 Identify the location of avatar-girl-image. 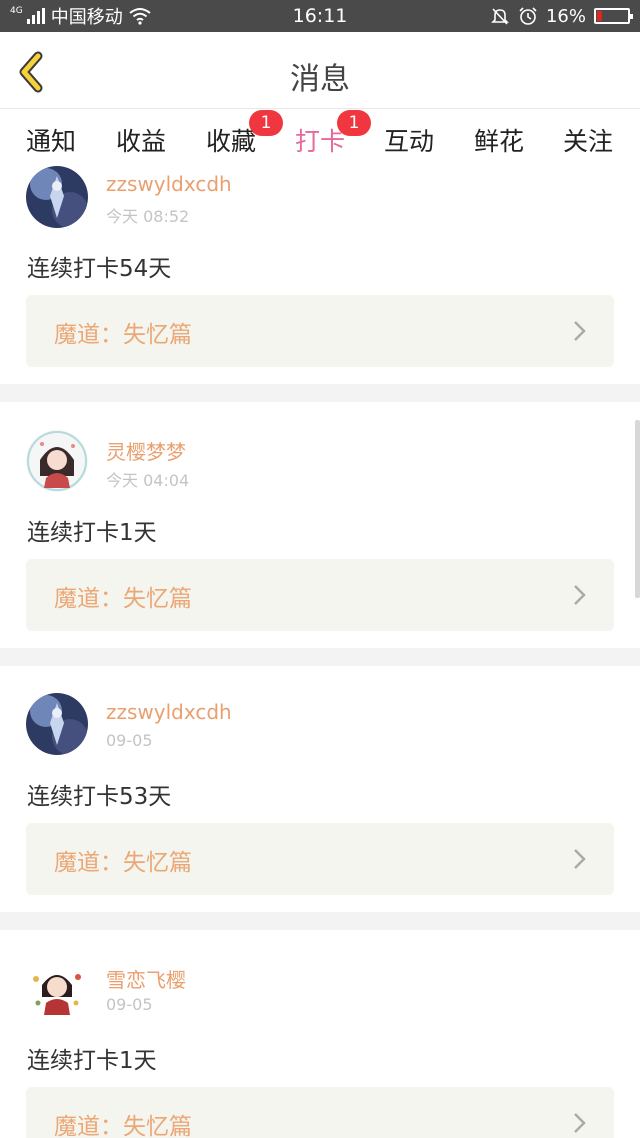
(57, 461).